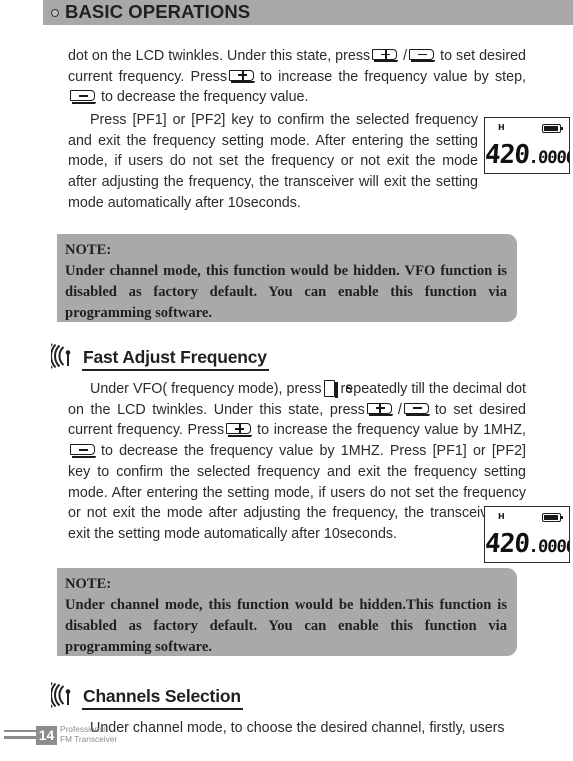 Image resolution: width=573 pixels, height=761 pixels. I want to click on paragraph-text-part: to decrease the frequency value., so click(205, 97).